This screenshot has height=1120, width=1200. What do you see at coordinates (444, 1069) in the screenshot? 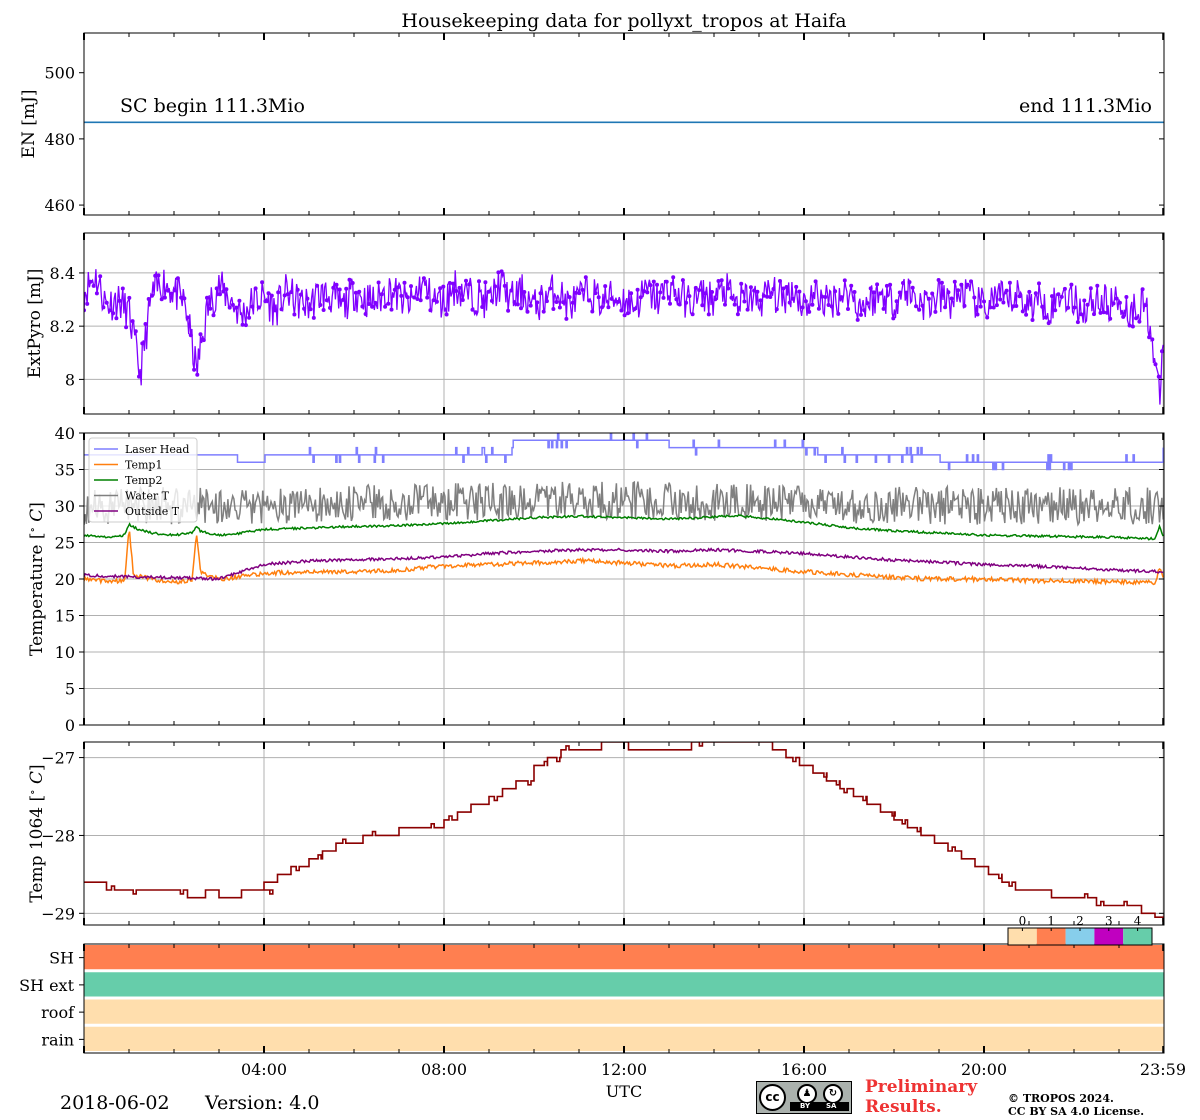
I see `x-tick-label: 08:00` at bounding box center [444, 1069].